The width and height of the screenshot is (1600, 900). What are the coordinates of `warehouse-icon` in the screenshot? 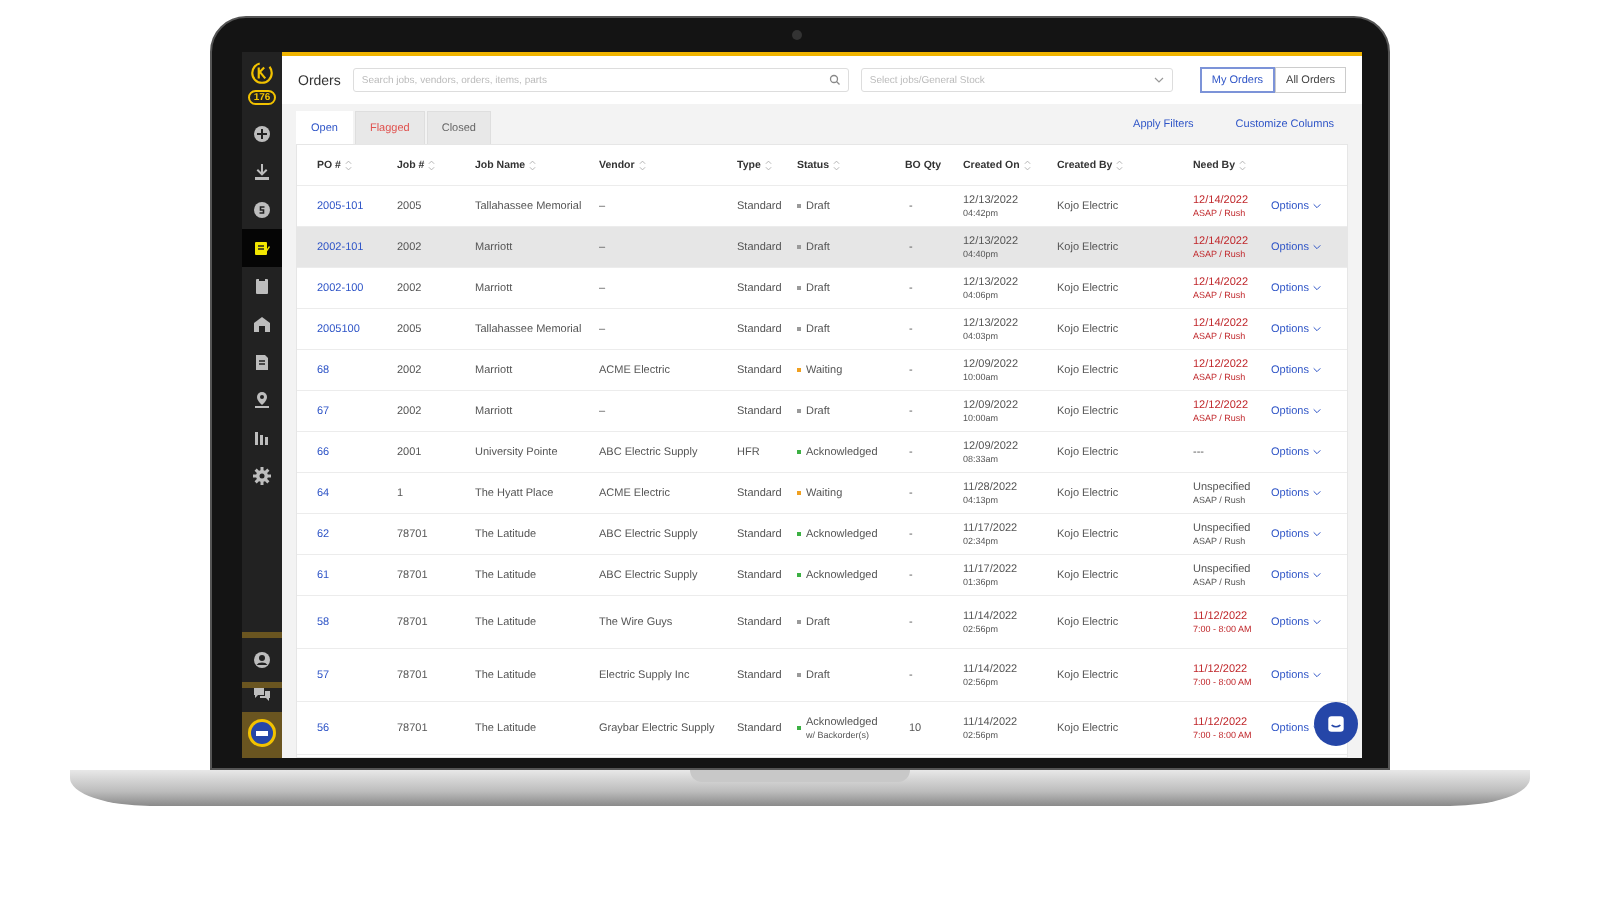 It's located at (262, 324).